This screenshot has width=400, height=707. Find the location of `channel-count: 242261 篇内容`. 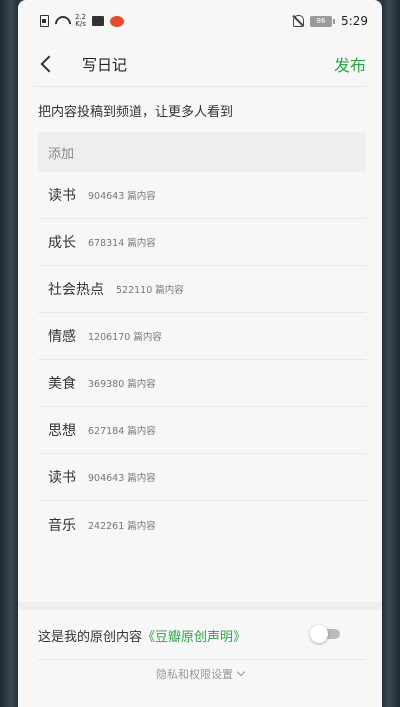

channel-count: 242261 篇内容 is located at coordinates (122, 526).